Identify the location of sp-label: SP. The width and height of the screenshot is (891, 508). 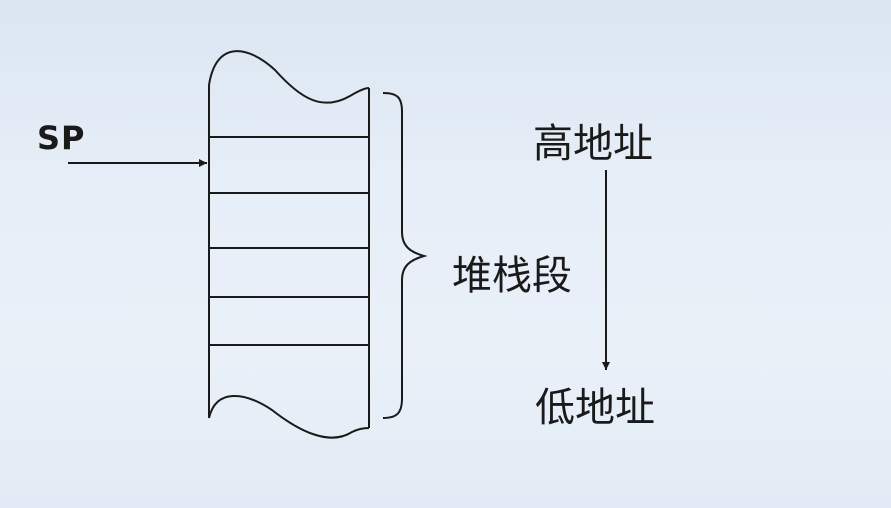
(61, 138).